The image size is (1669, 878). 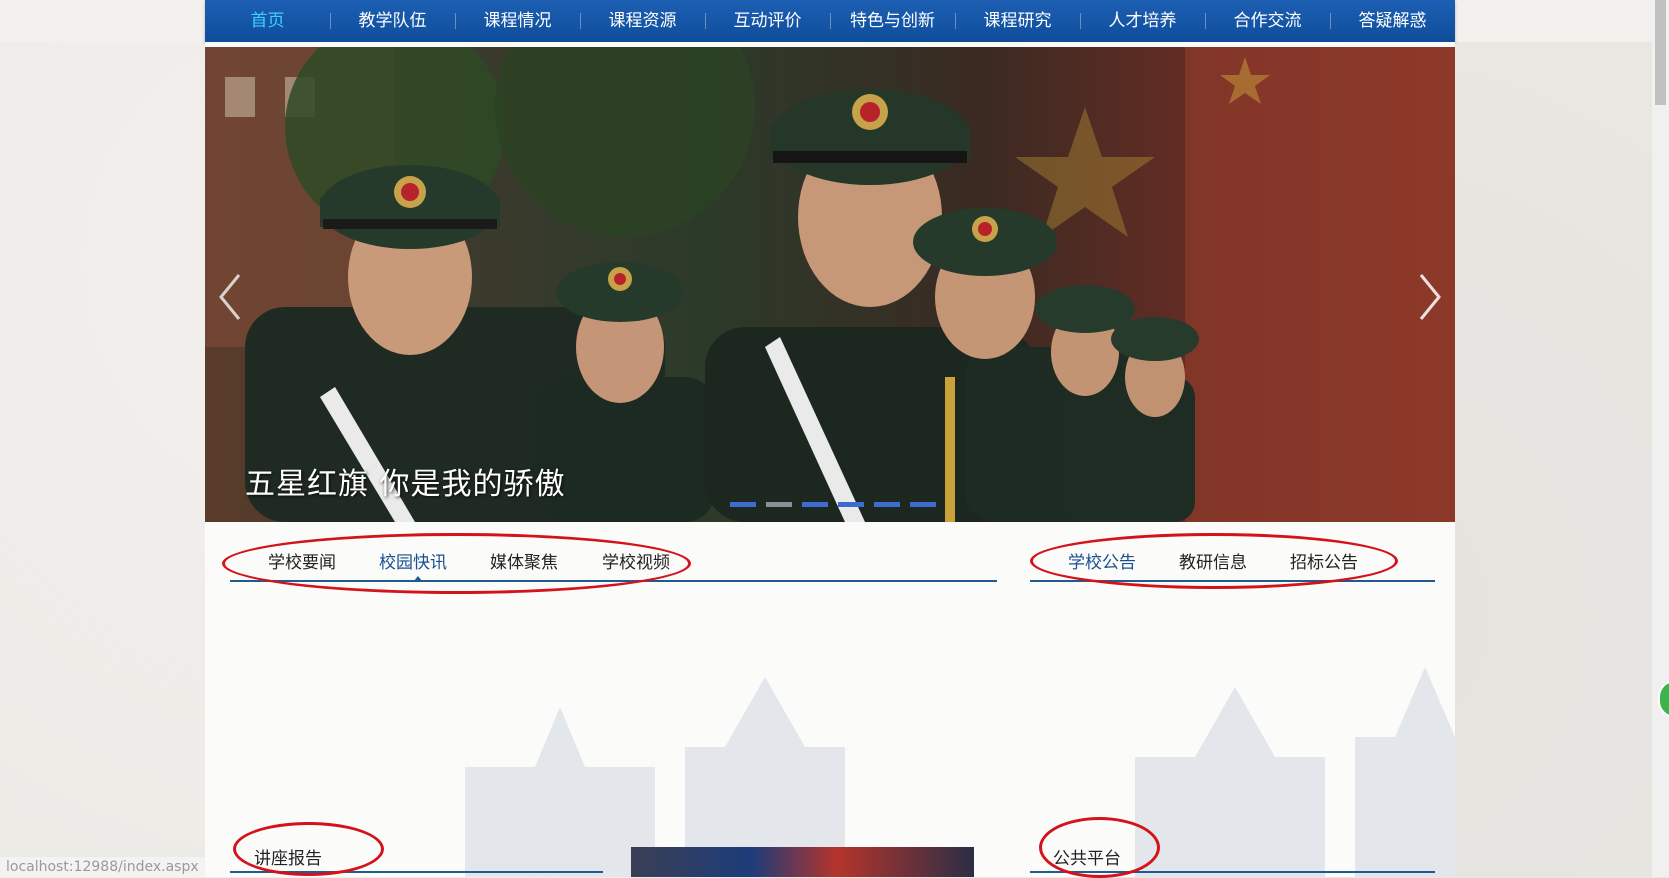 I want to click on nav-item-course-status: 课程情况, so click(x=517, y=21).